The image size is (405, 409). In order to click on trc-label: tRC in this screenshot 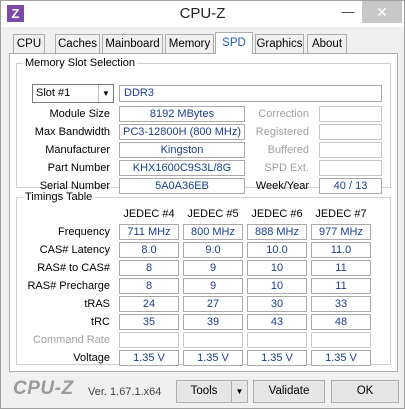, I will do `click(100, 322)`.